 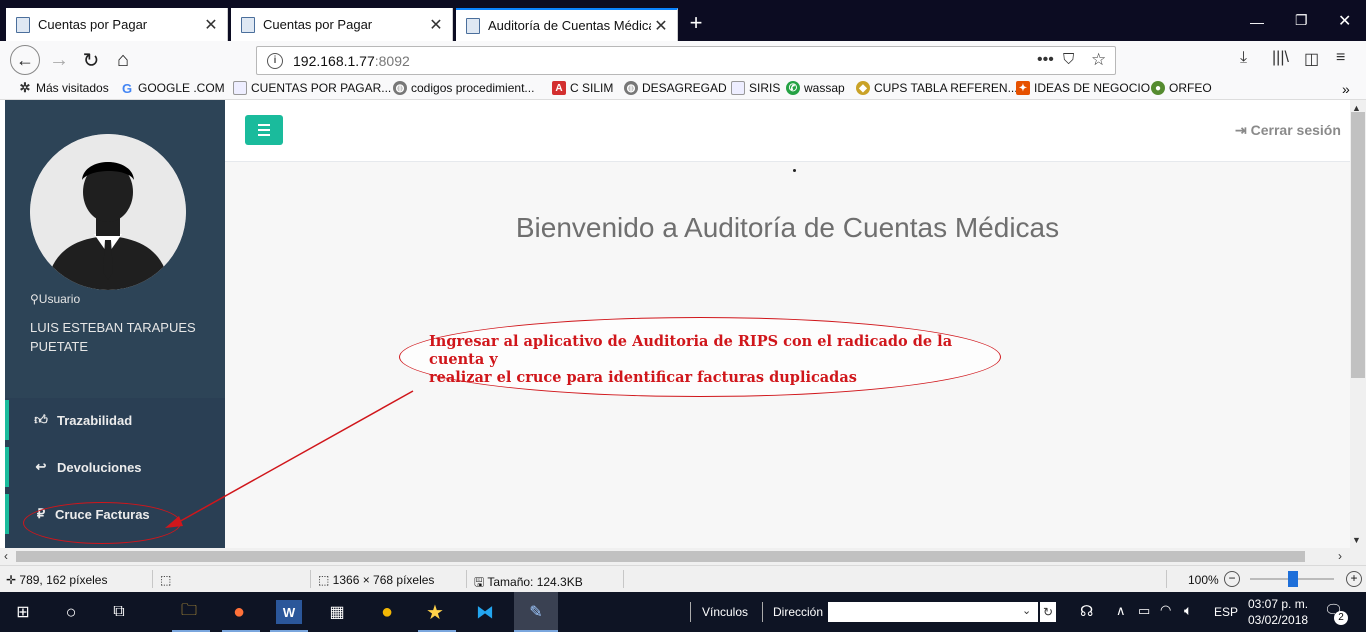 I want to click on orfeo-icon: ●, so click(x=1158, y=88).